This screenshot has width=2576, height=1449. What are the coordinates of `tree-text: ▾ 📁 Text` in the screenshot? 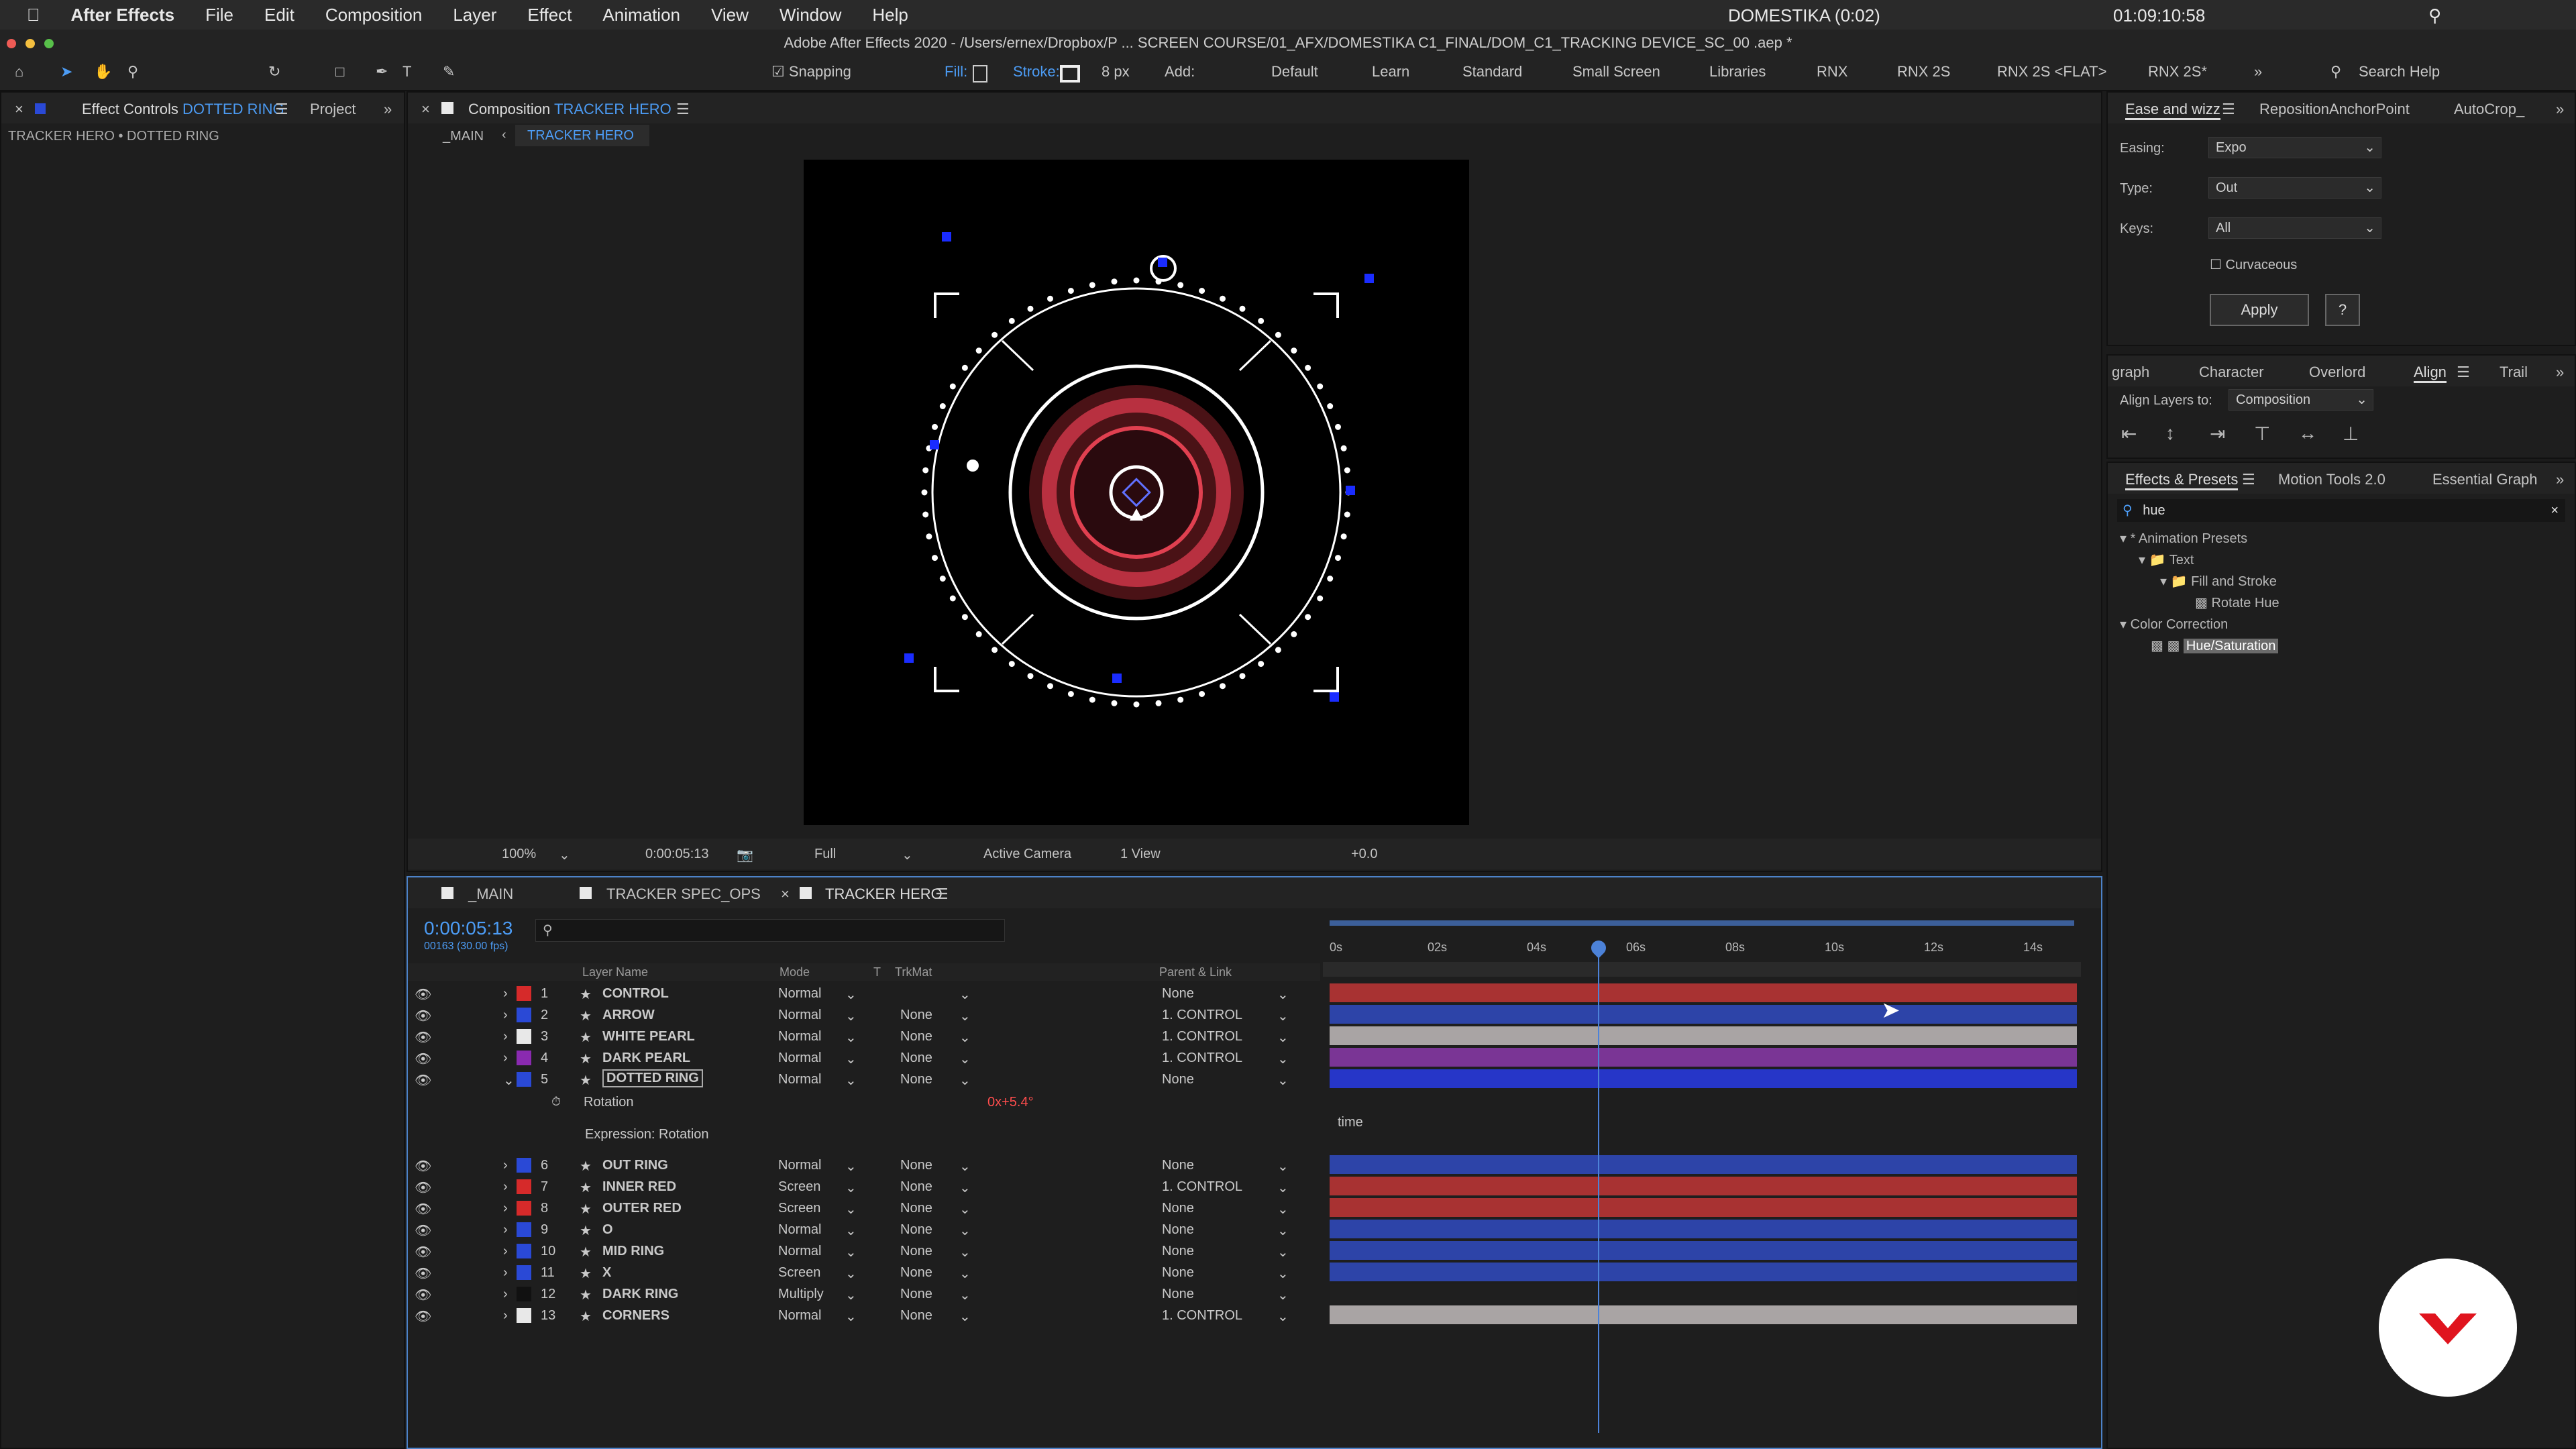 It's located at (2166, 559).